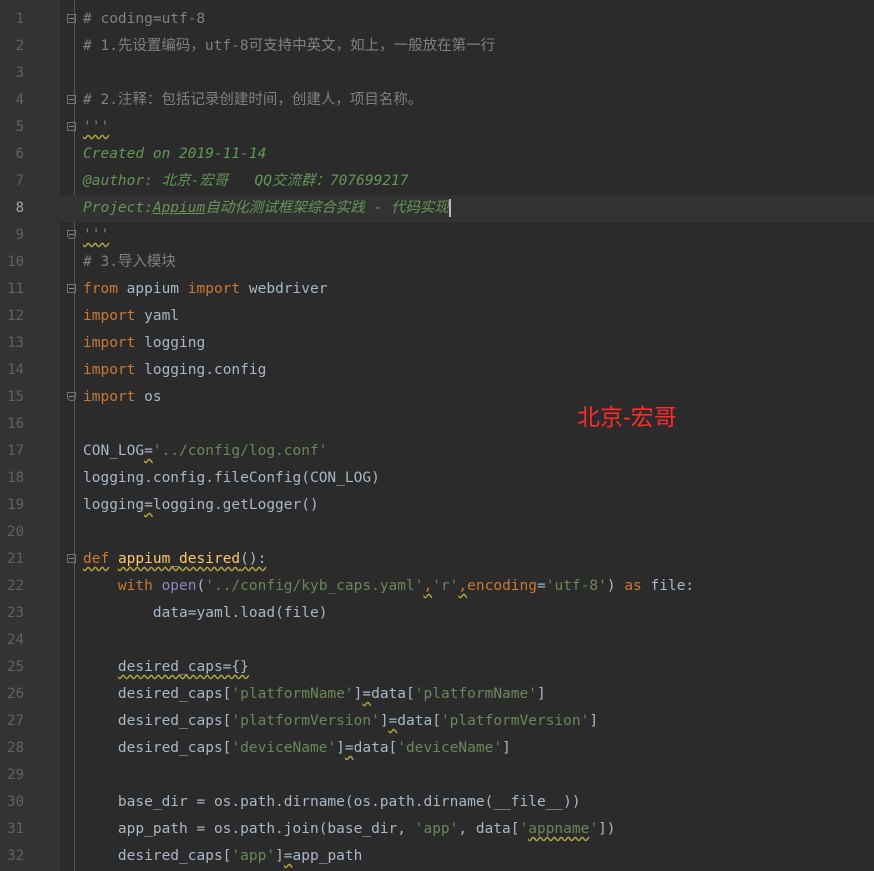  Describe the element at coordinates (437, 154) in the screenshot. I see `code-line: 6 Created on 2019-11-14` at that location.